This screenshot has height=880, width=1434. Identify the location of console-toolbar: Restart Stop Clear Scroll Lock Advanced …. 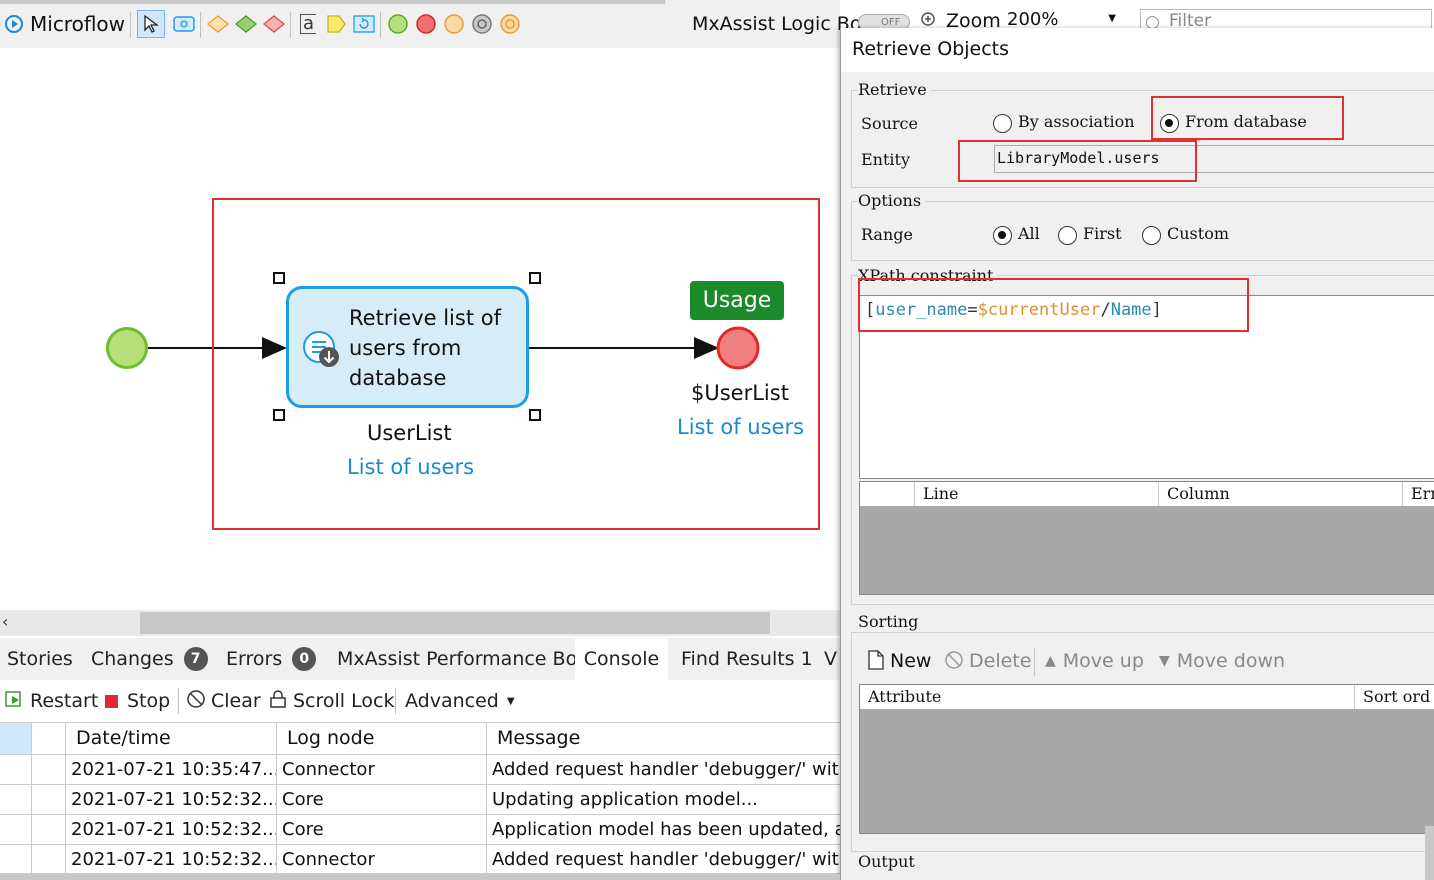
(420, 701).